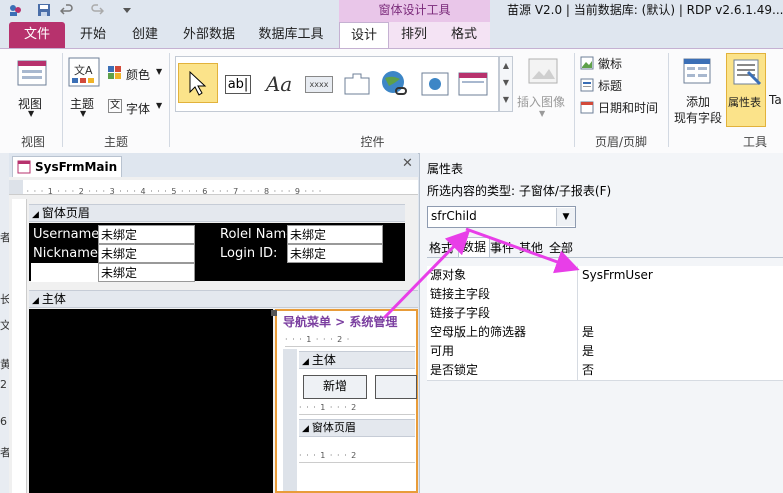 Image resolution: width=783 pixels, height=493 pixels. What do you see at coordinates (473, 84) in the screenshot?
I see `navigation-tool` at bounding box center [473, 84].